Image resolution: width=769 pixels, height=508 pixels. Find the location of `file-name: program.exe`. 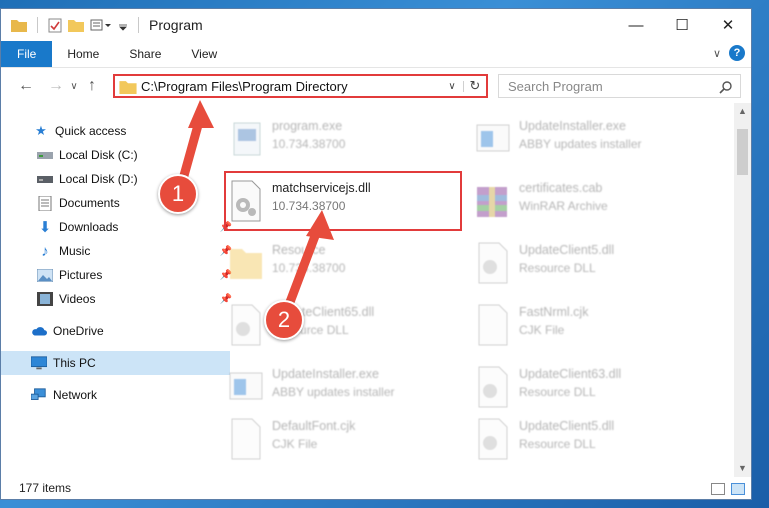

file-name: program.exe is located at coordinates (307, 126).